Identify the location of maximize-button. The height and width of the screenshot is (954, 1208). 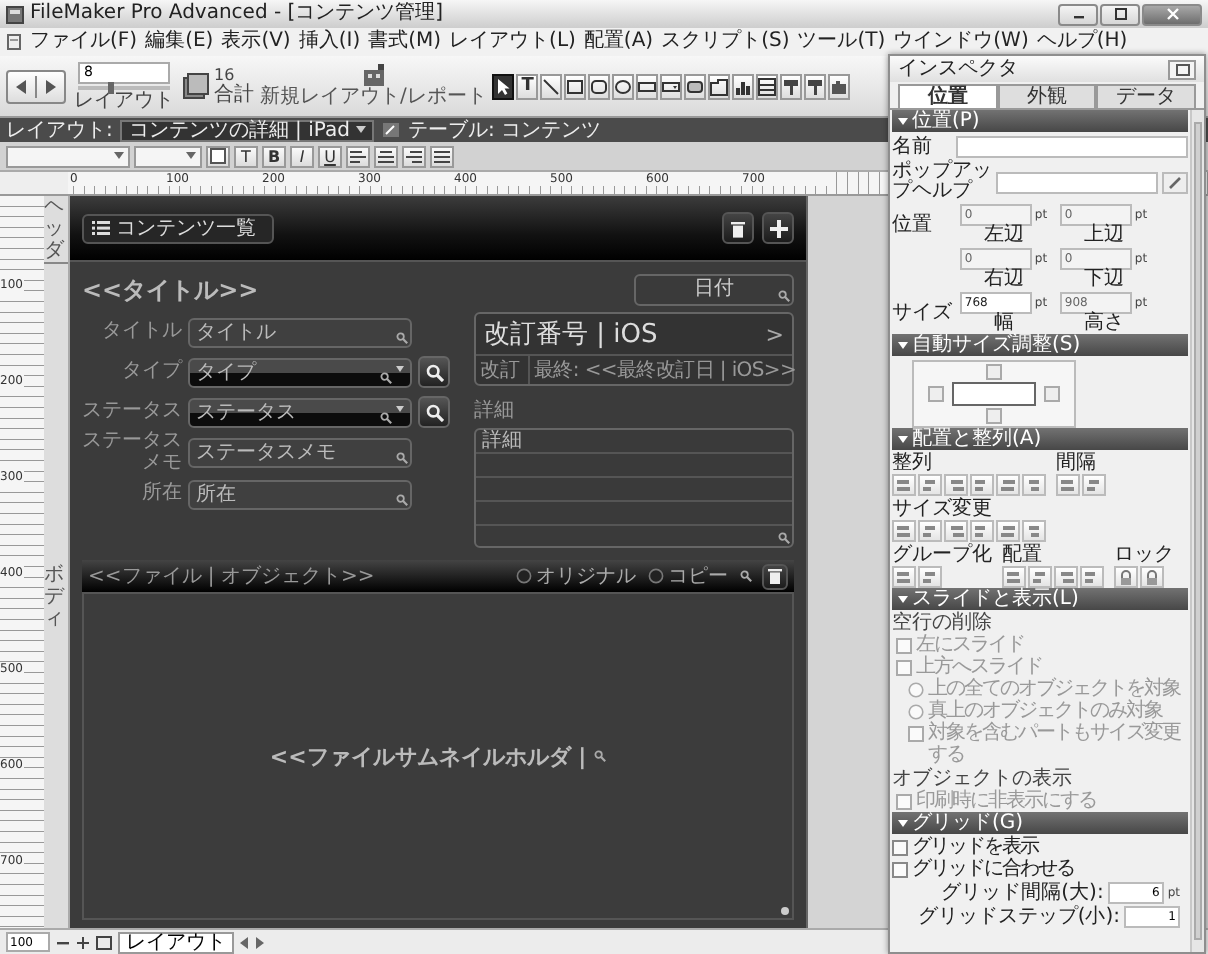
(1120, 14).